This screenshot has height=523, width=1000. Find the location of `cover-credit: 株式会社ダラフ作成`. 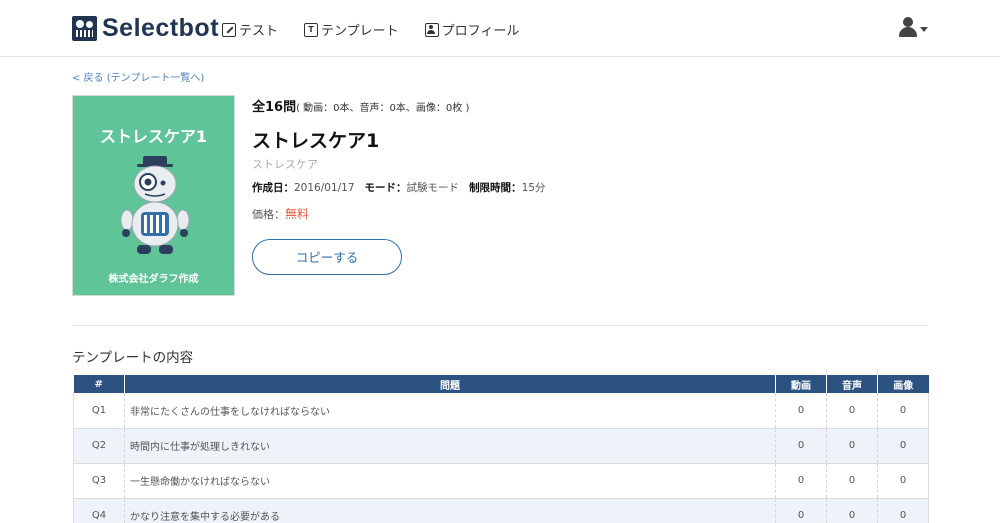

cover-credit: 株式会社ダラフ作成 is located at coordinates (153, 279).